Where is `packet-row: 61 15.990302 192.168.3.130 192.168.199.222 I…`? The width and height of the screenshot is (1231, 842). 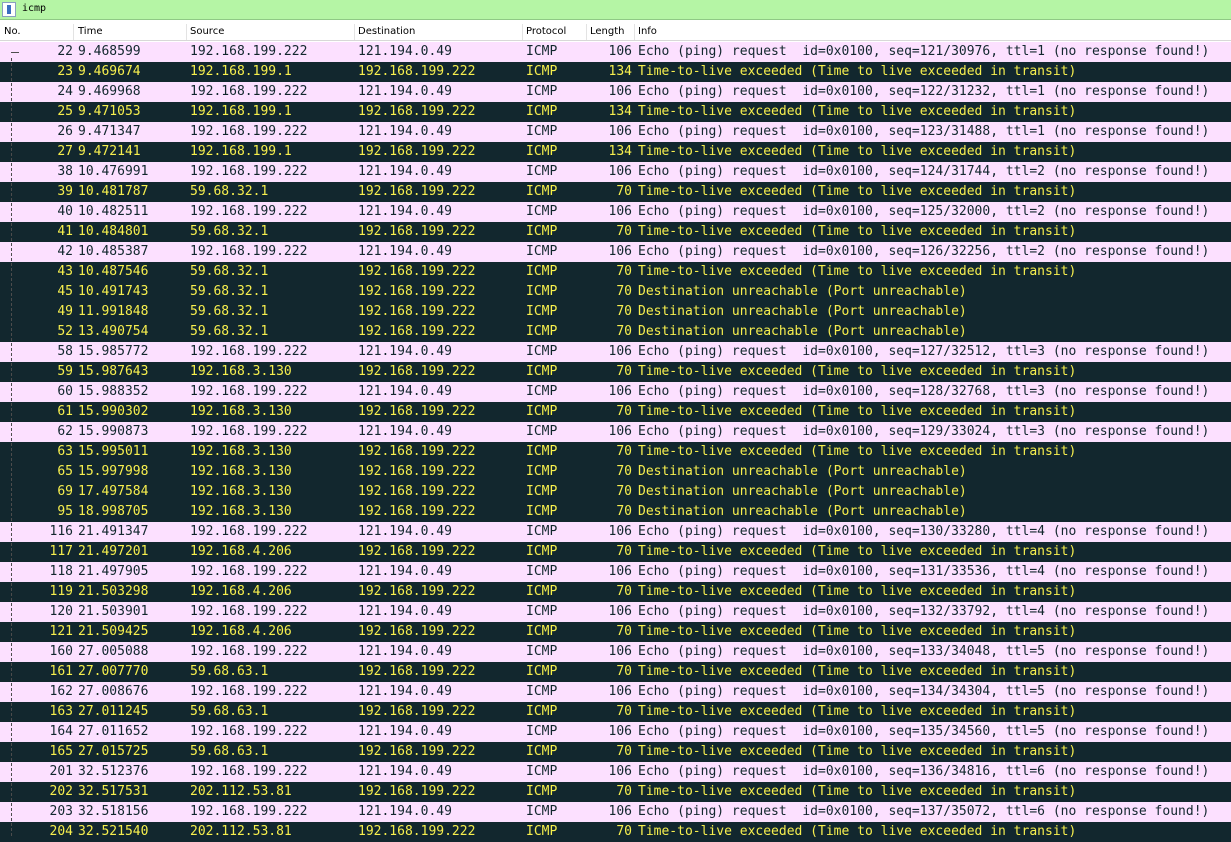
packet-row: 61 15.990302 192.168.3.130 192.168.199.222 I… is located at coordinates (615, 412).